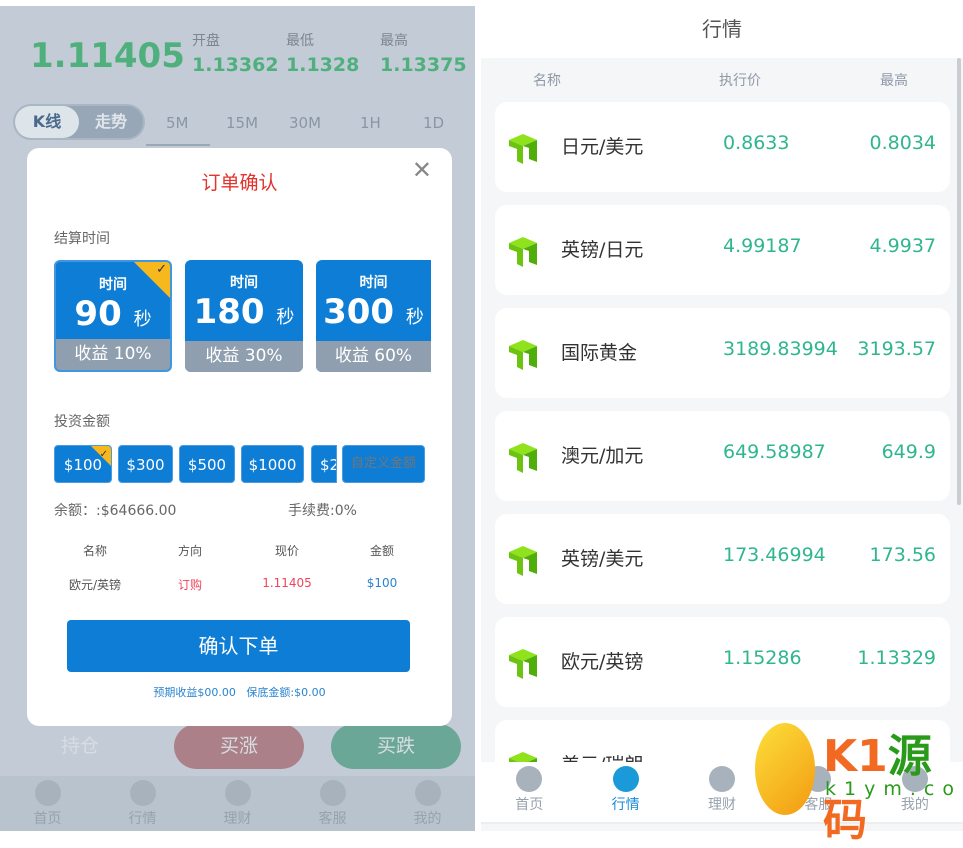 The image size is (963, 848). I want to click on order-footnote: 预期收益$00.00 保底金额:$0.00, so click(239, 692).